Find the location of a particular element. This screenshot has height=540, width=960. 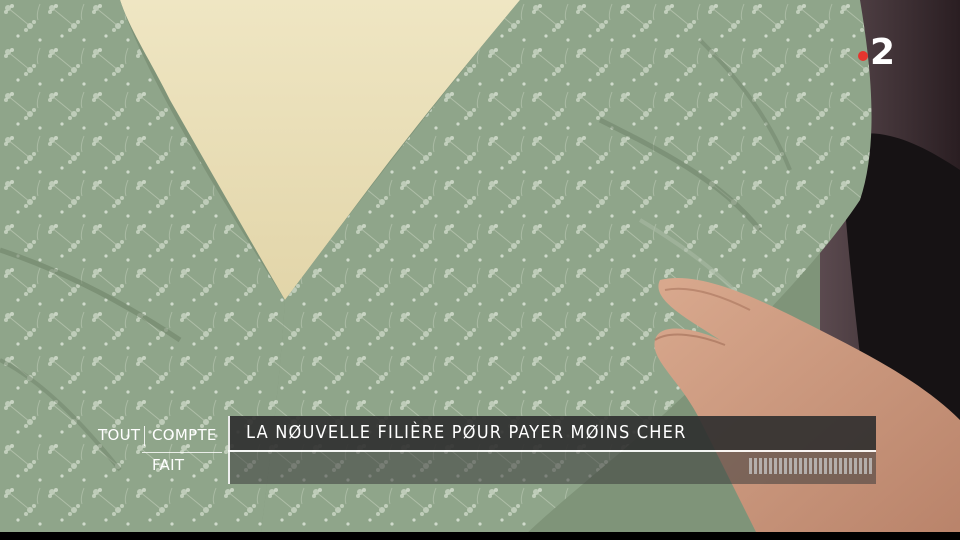

lower-third-divider is located at coordinates (552, 451).